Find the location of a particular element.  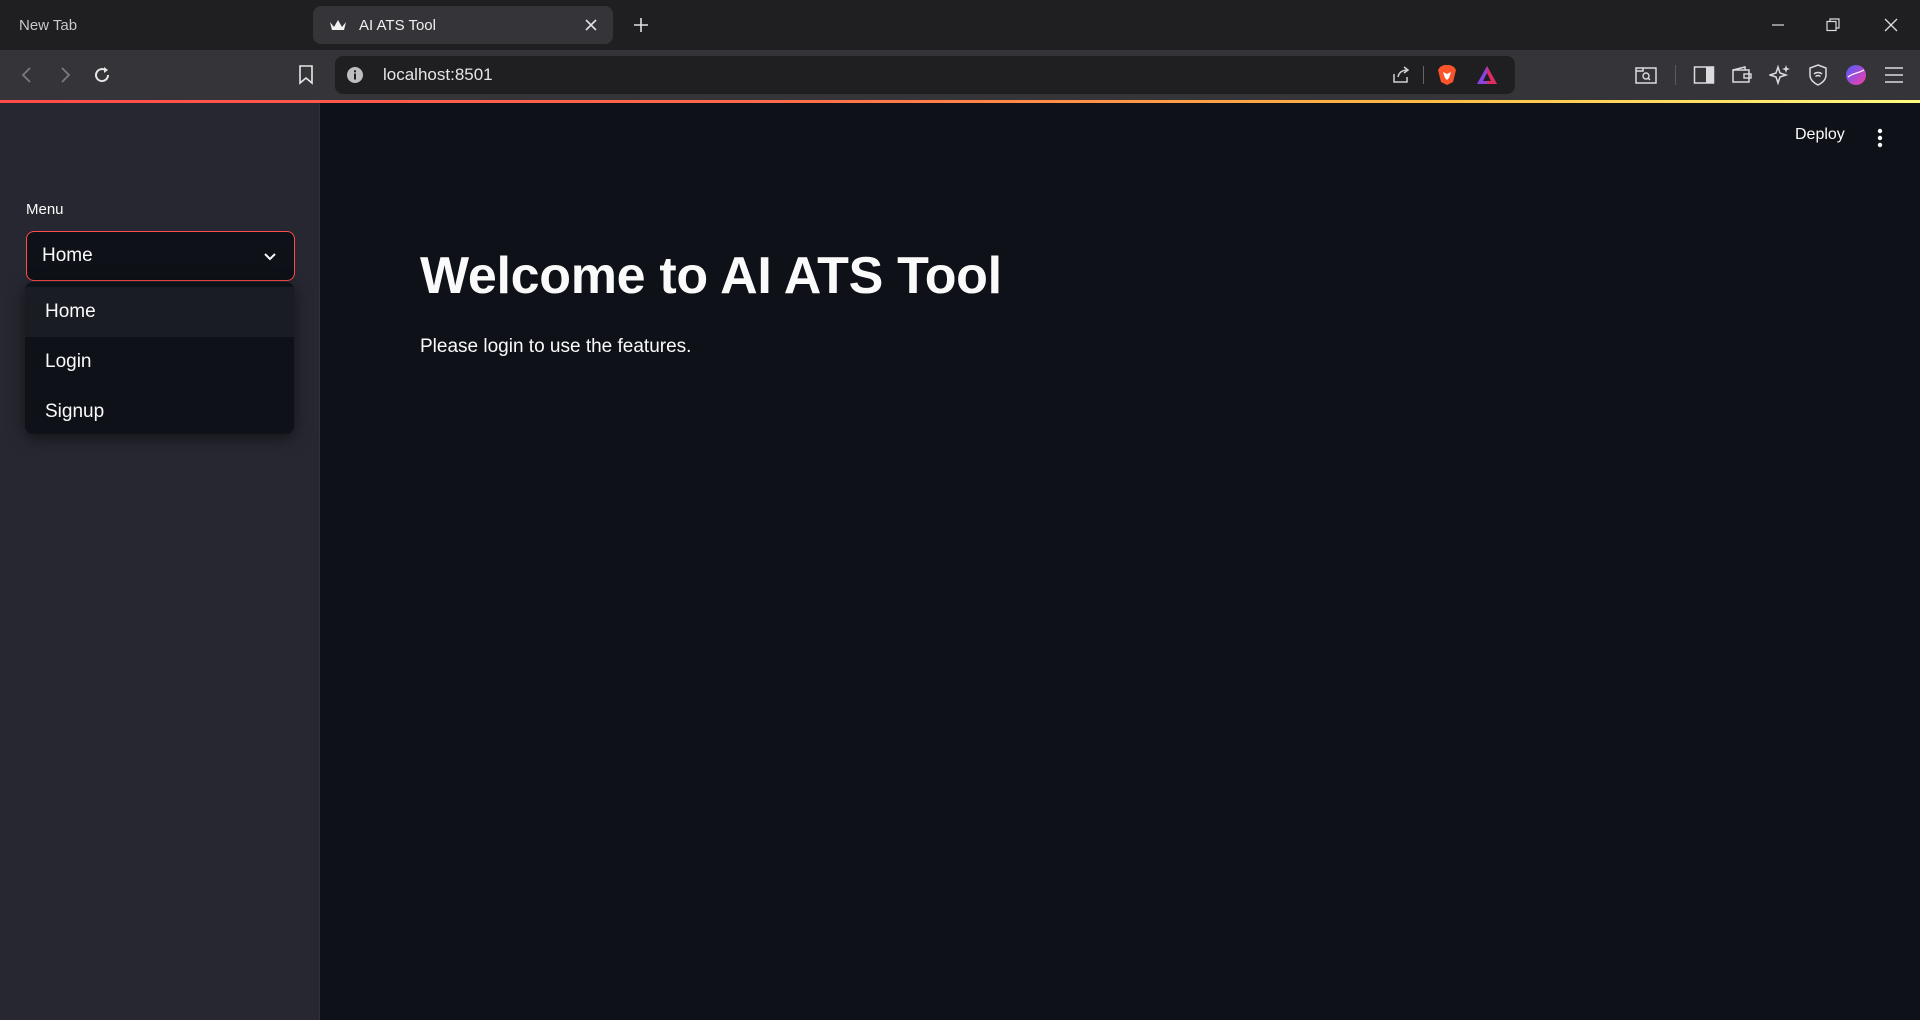

vpn-shield-icon is located at coordinates (1818, 75).